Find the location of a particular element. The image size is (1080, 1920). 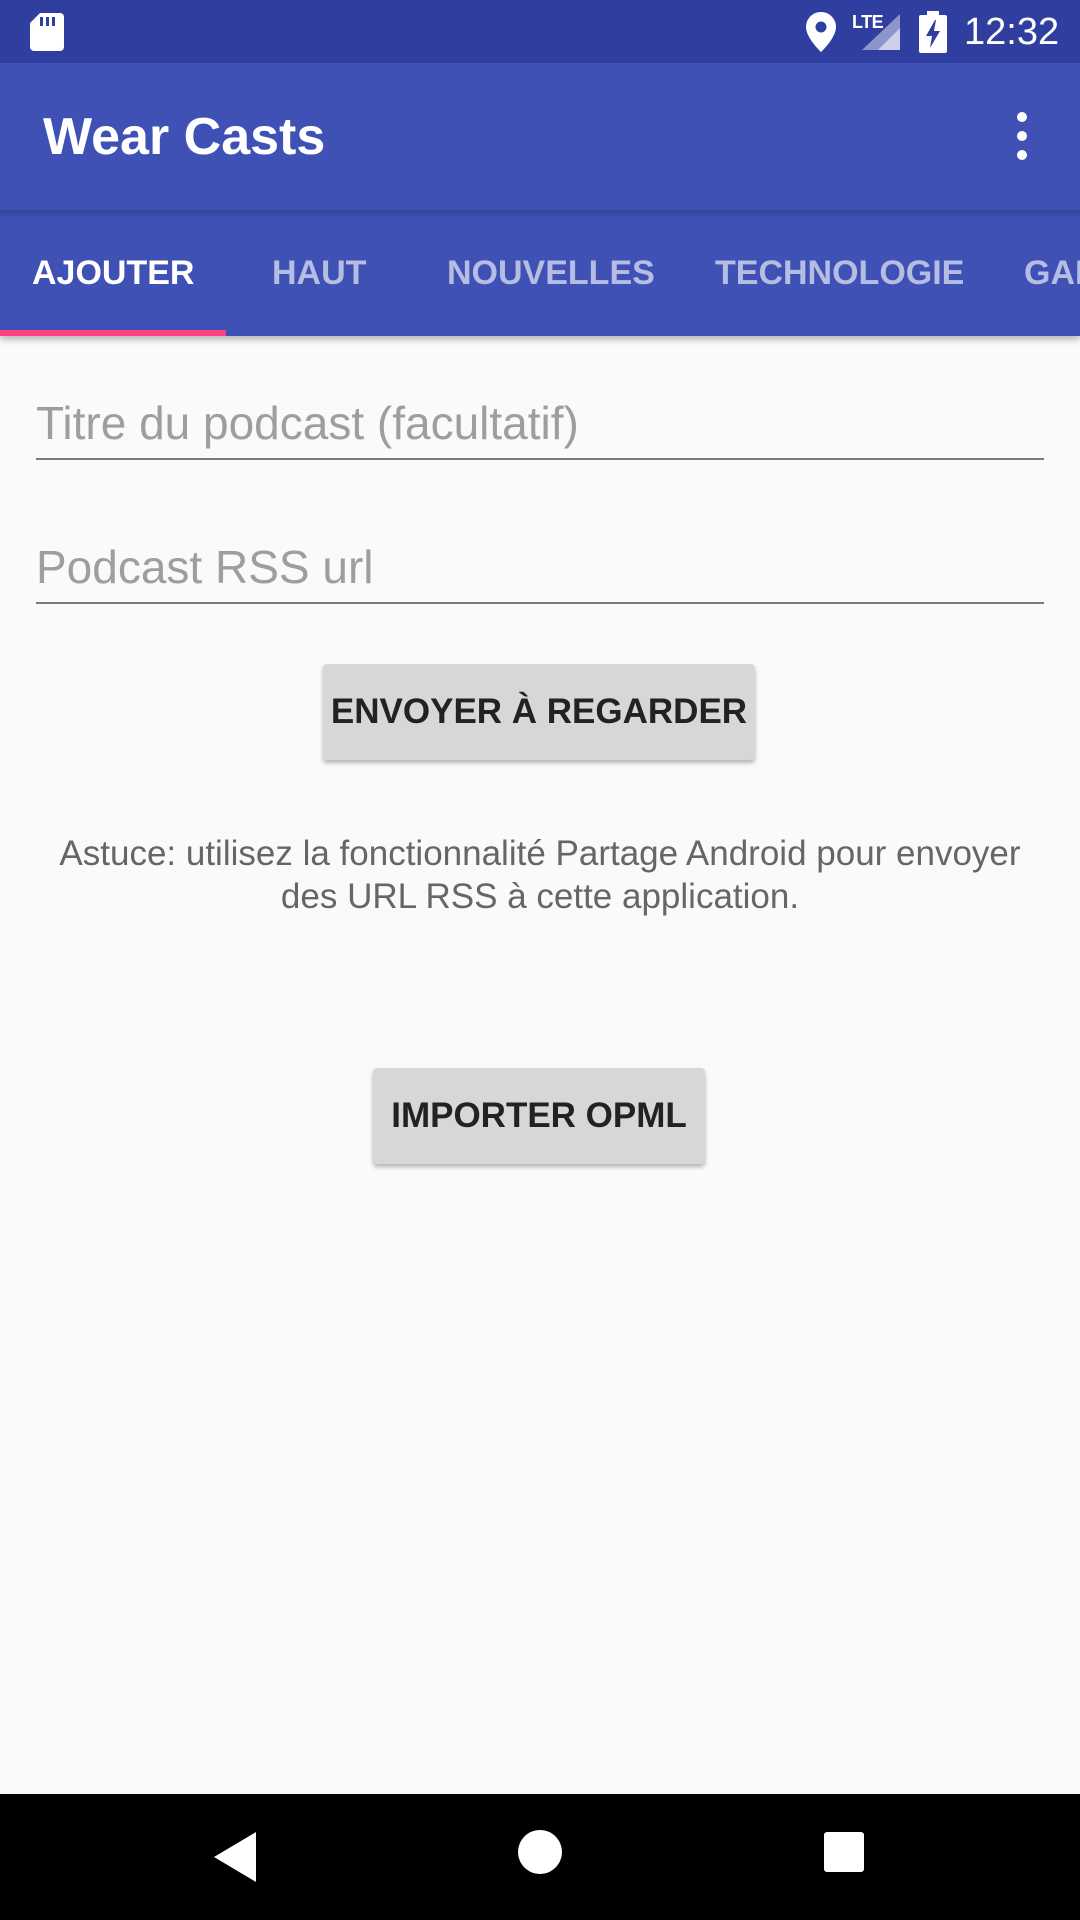

home-icon is located at coordinates (540, 1852).